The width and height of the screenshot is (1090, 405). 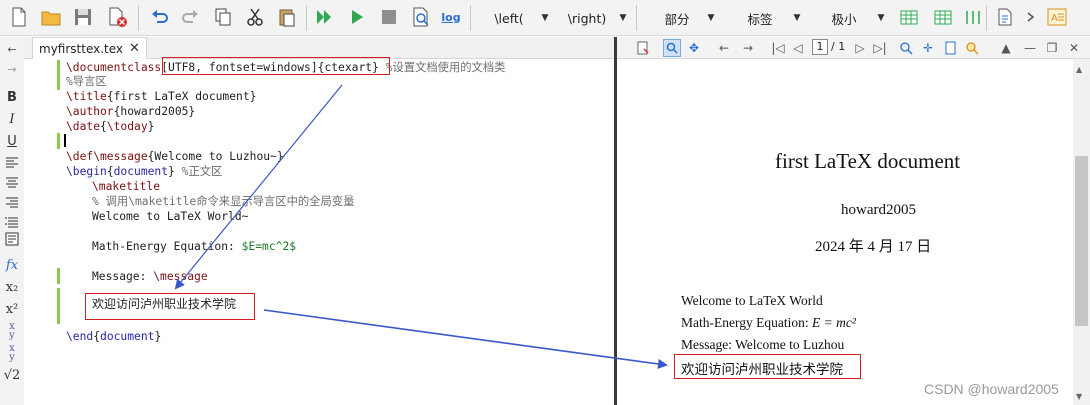 What do you see at coordinates (748, 48) in the screenshot?
I see `forward-icon: →` at bounding box center [748, 48].